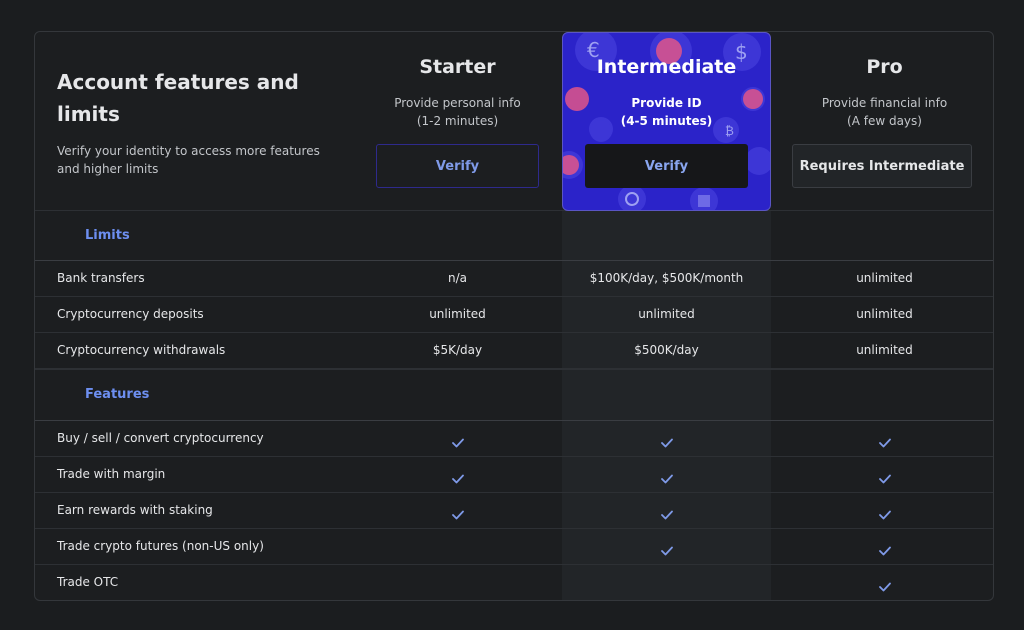 This screenshot has height=630, width=1024. Describe the element at coordinates (457, 278) in the screenshot. I see `limit-value: n/a` at that location.